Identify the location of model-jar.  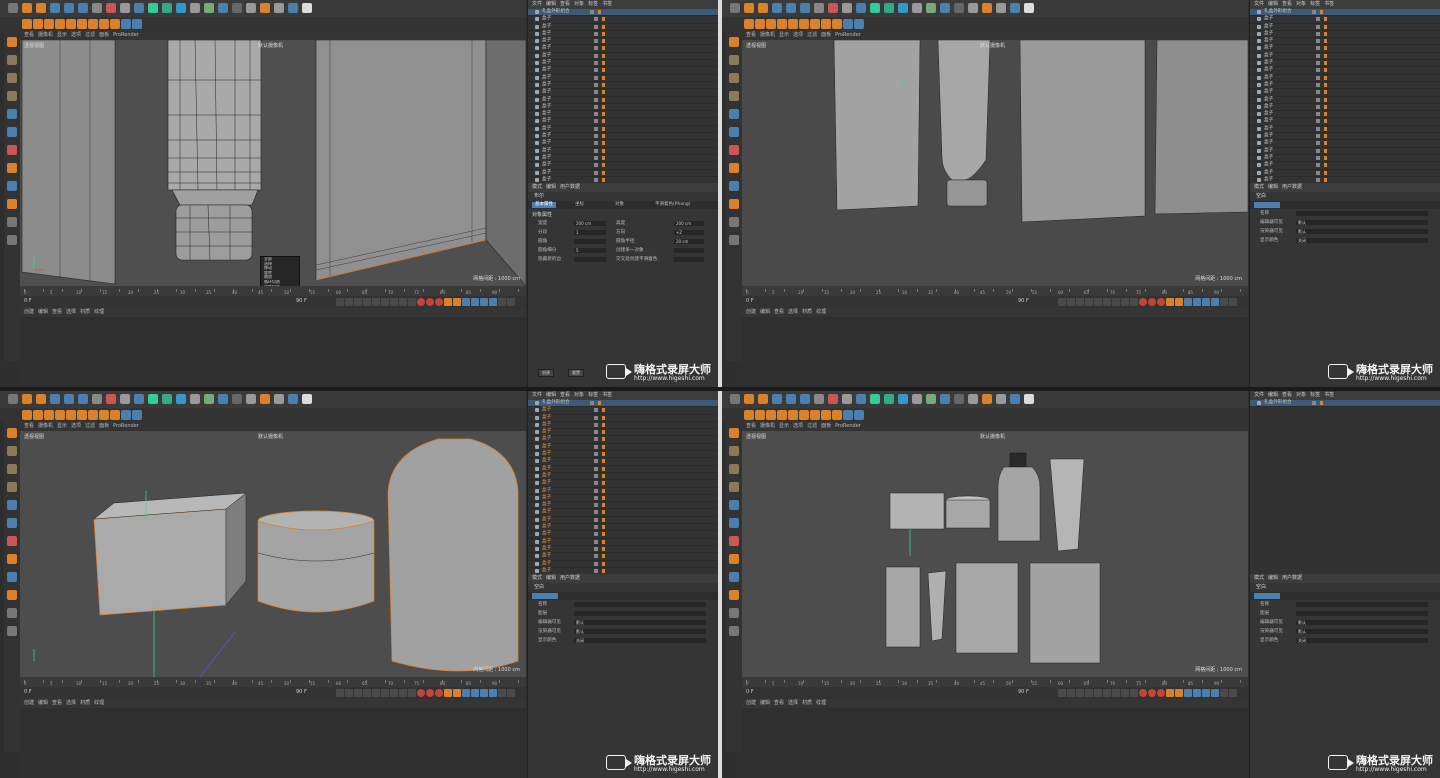
(316, 566).